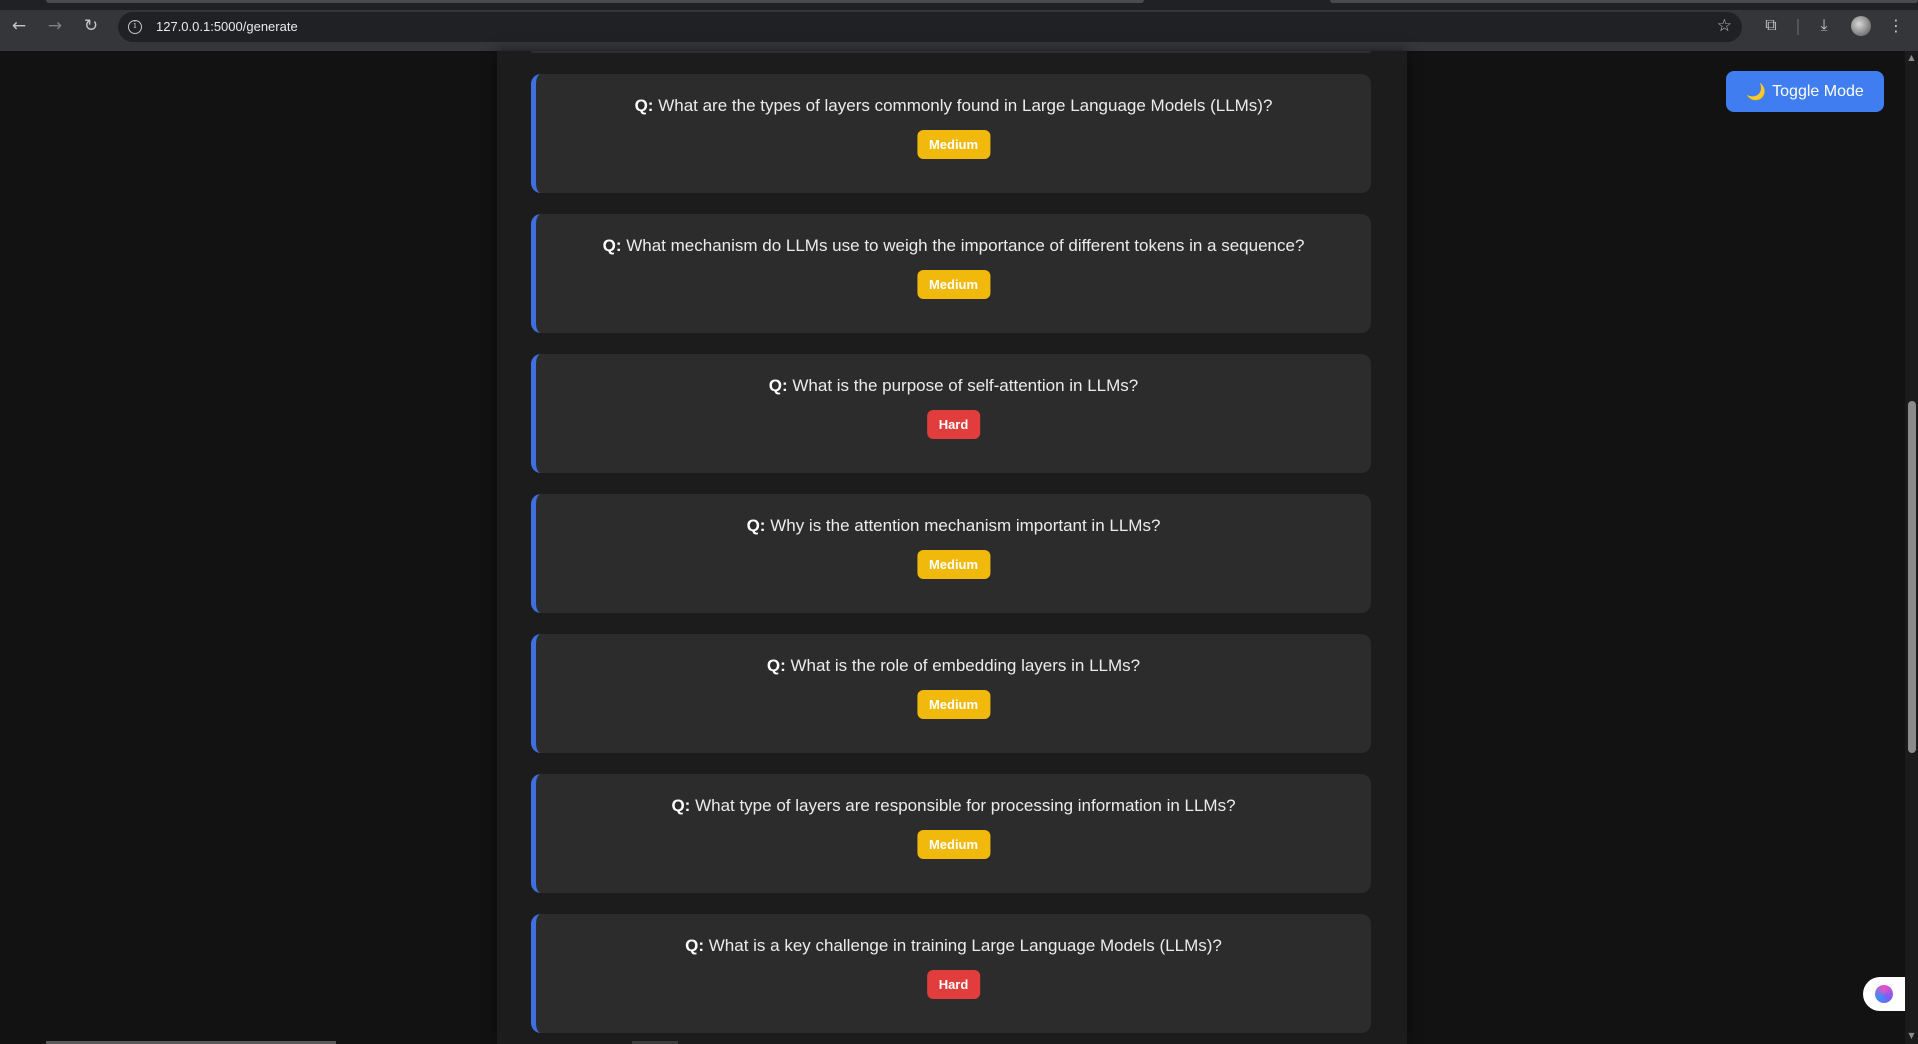  I want to click on toggle-mode-label: Toggle Mode, so click(1818, 91).